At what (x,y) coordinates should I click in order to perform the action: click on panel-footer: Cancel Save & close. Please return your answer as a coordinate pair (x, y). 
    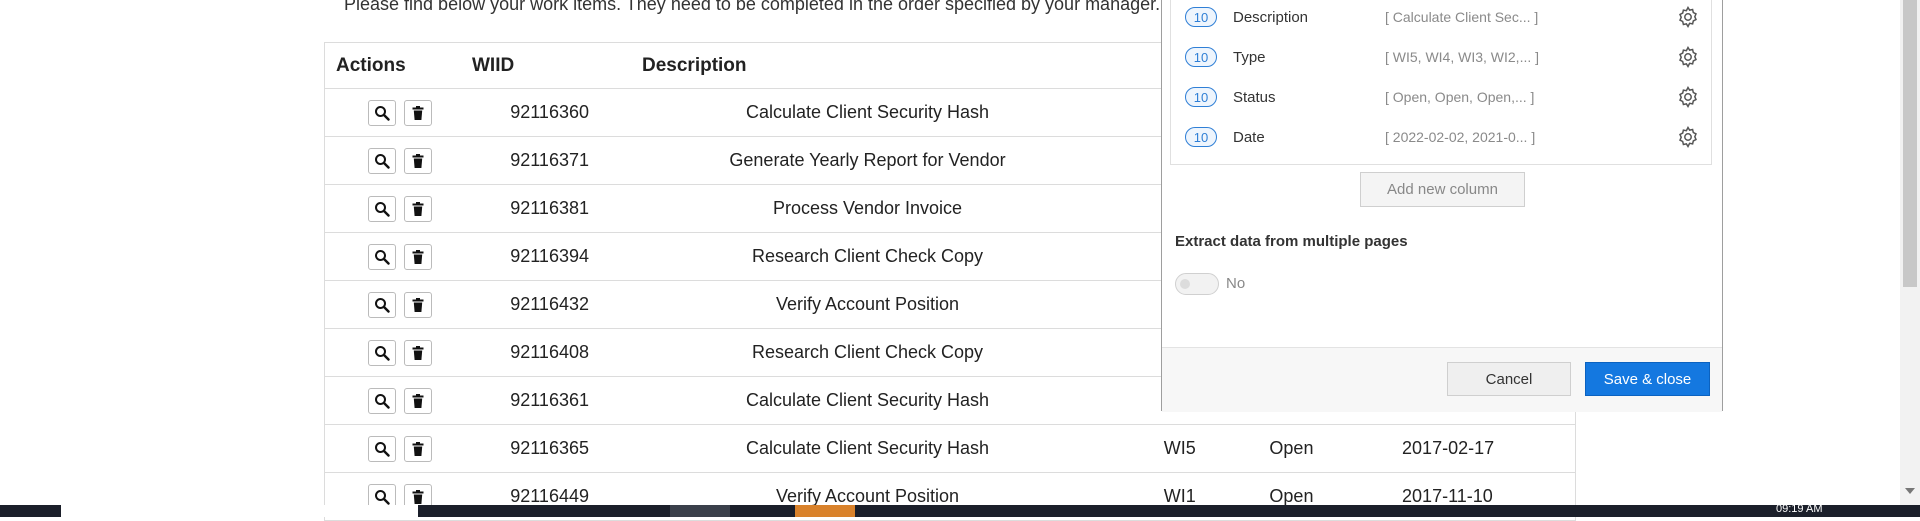
    Looking at the image, I should click on (1442, 379).